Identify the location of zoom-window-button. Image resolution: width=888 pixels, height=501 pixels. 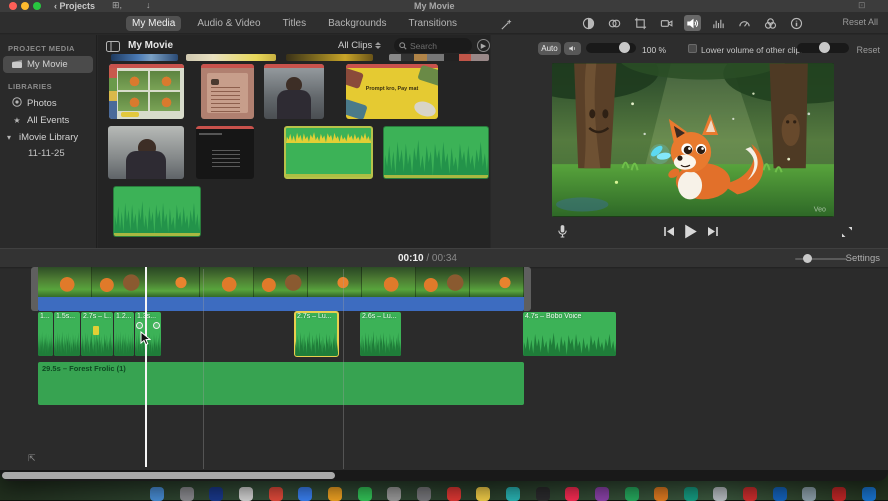
(37, 6).